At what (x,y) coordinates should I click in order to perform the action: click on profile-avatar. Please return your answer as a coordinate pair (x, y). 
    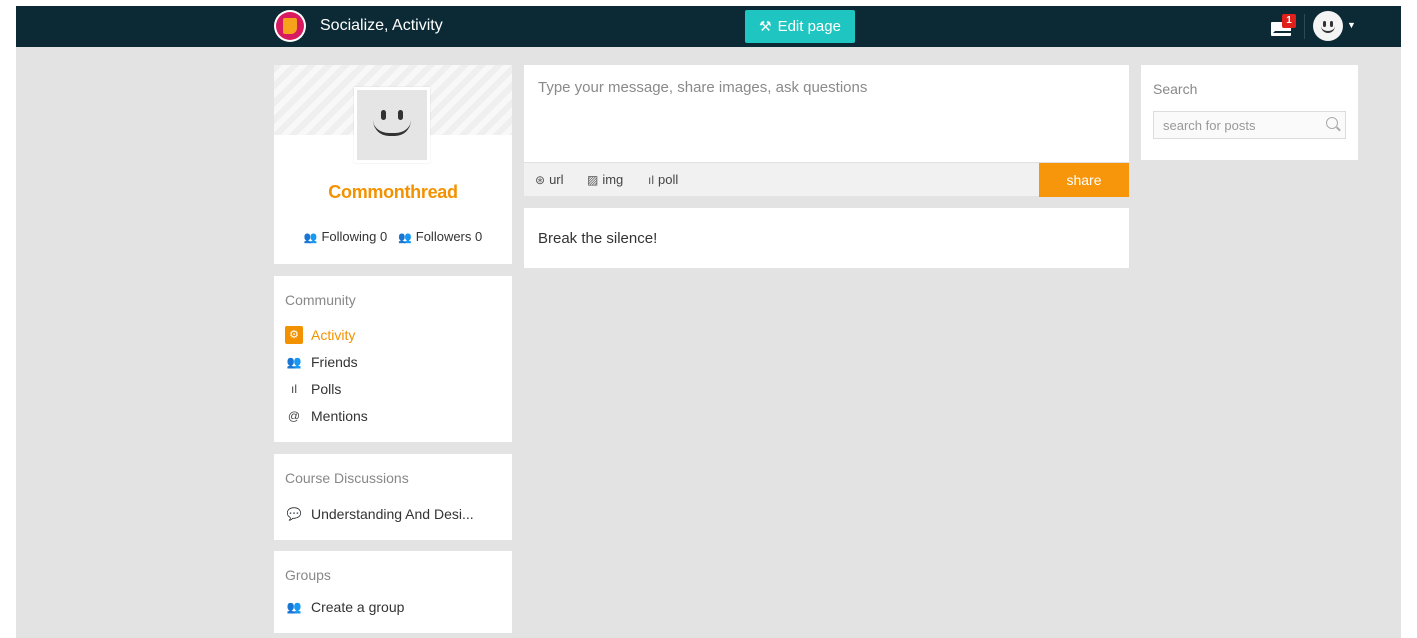
    Looking at the image, I should click on (392, 125).